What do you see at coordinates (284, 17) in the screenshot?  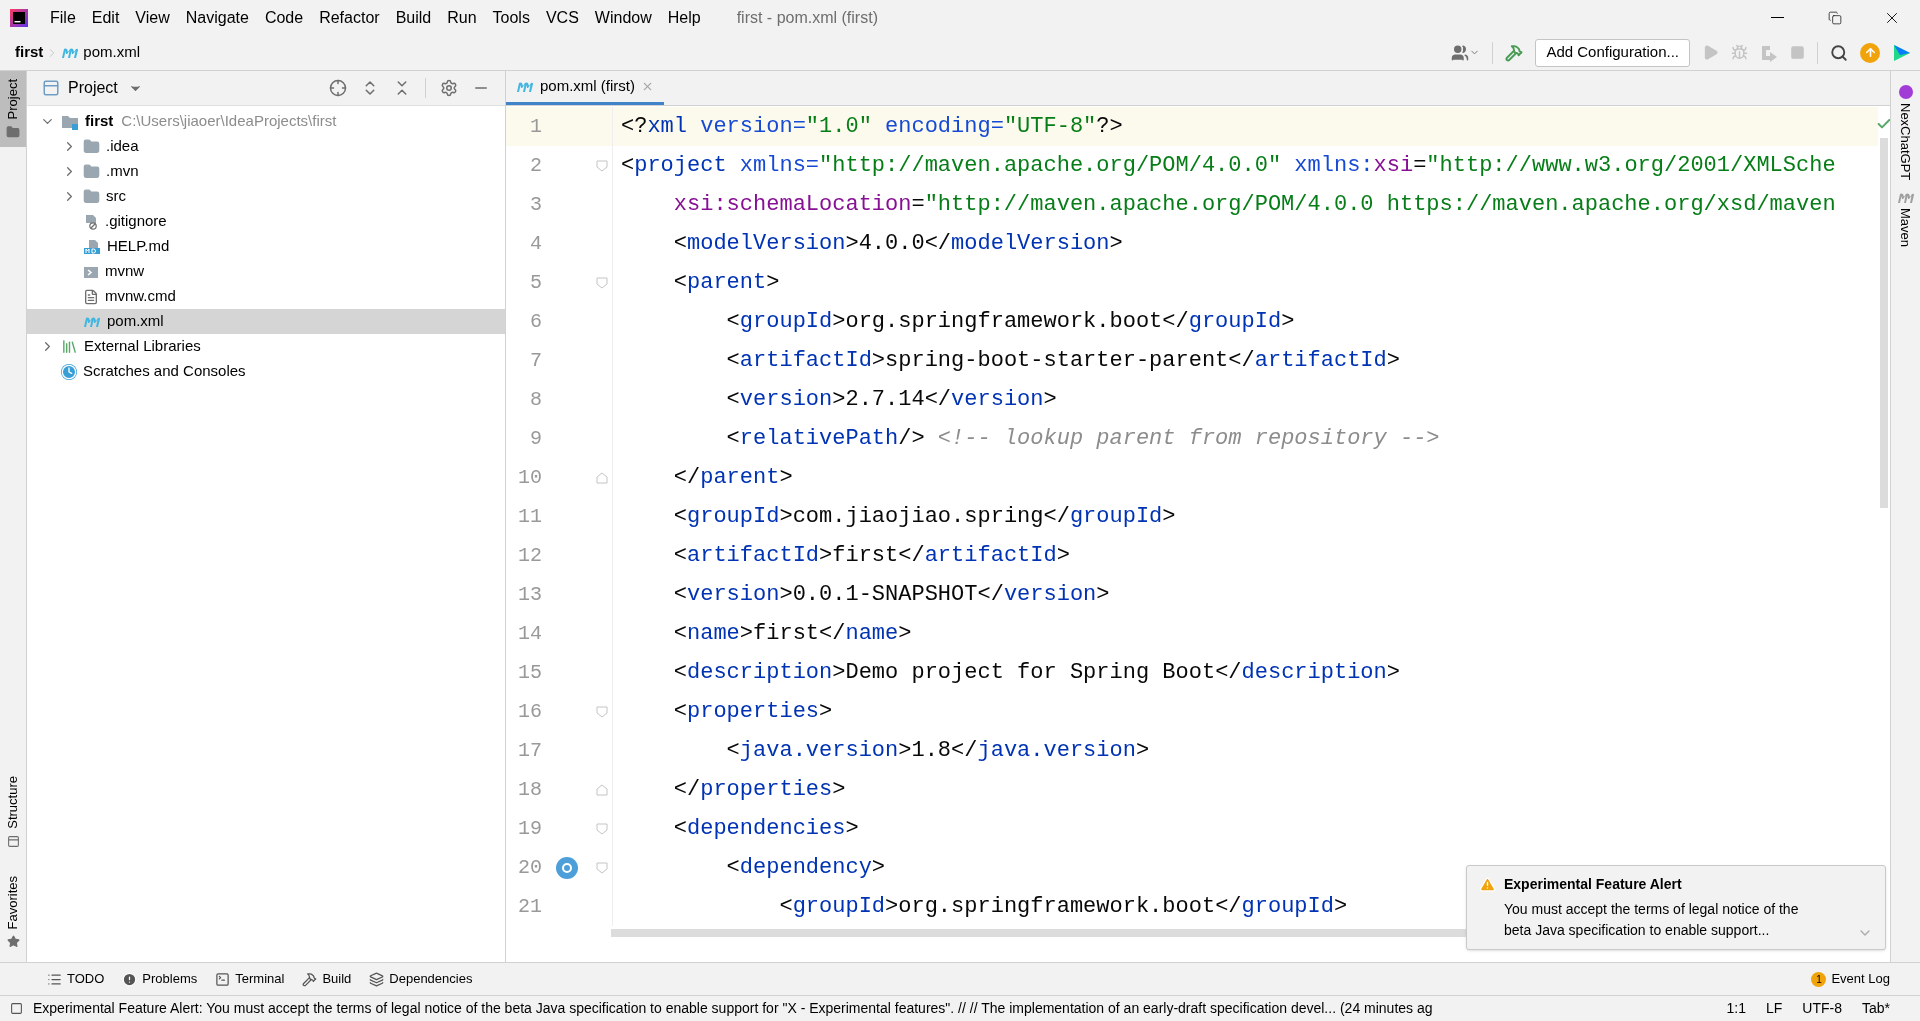 I see `menu-item: Code` at bounding box center [284, 17].